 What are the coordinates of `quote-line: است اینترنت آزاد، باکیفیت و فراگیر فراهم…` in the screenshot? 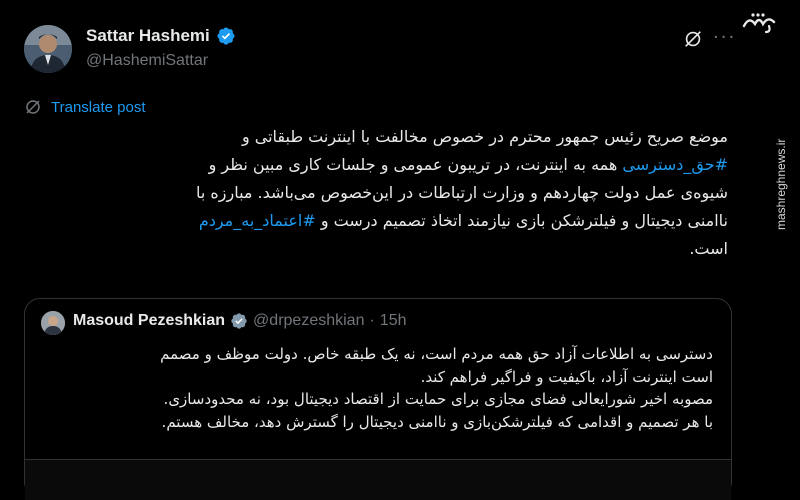 It's located at (566, 376).